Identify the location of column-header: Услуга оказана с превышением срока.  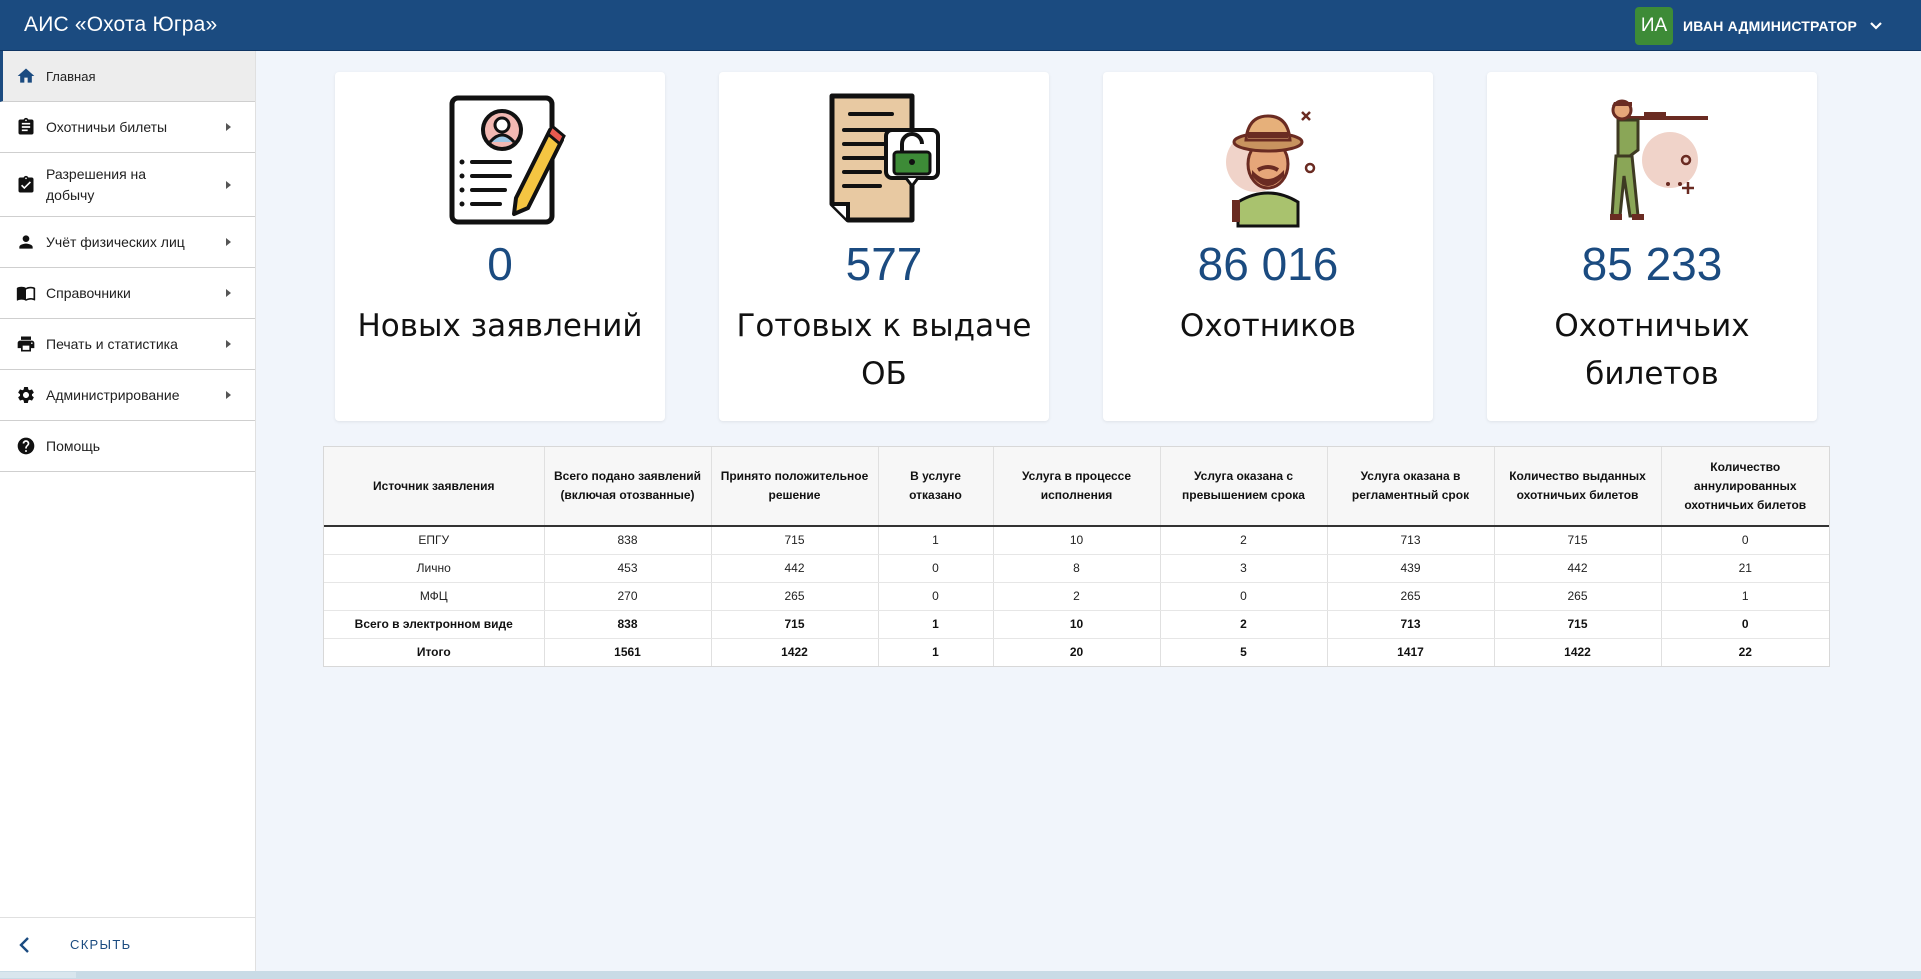
(1244, 487).